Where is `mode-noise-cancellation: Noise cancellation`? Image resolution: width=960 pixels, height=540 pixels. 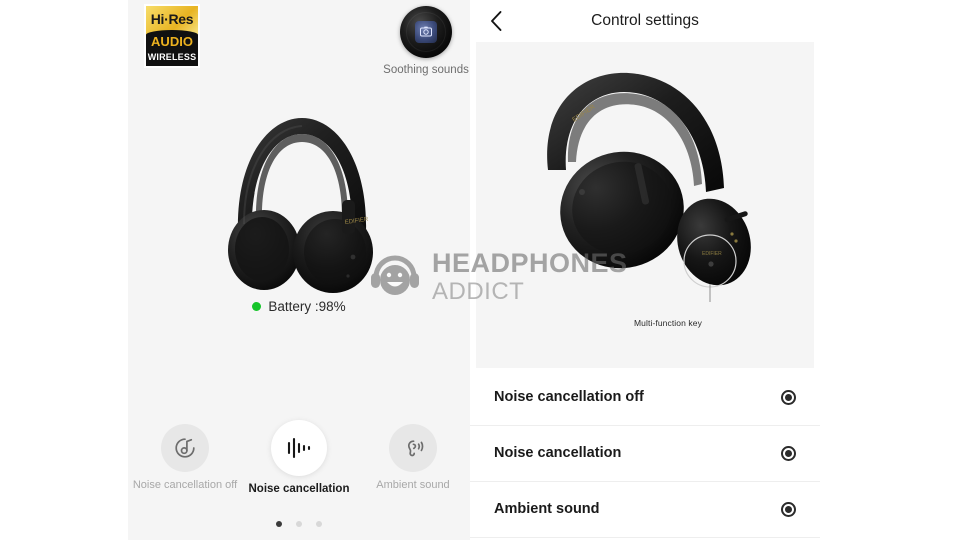
mode-noise-cancellation: Noise cancellation is located at coordinates (299, 458).